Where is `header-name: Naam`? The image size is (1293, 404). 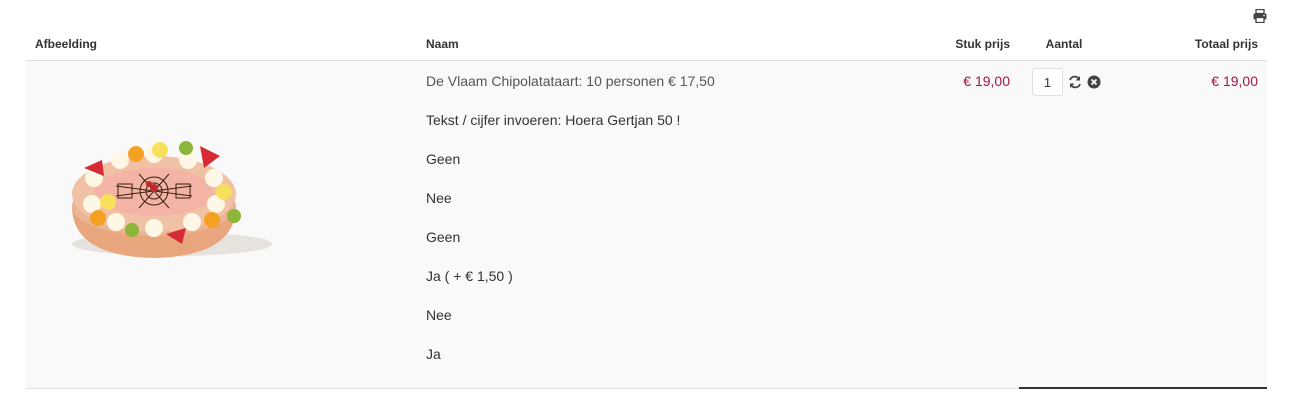 header-name: Naam is located at coordinates (667, 44).